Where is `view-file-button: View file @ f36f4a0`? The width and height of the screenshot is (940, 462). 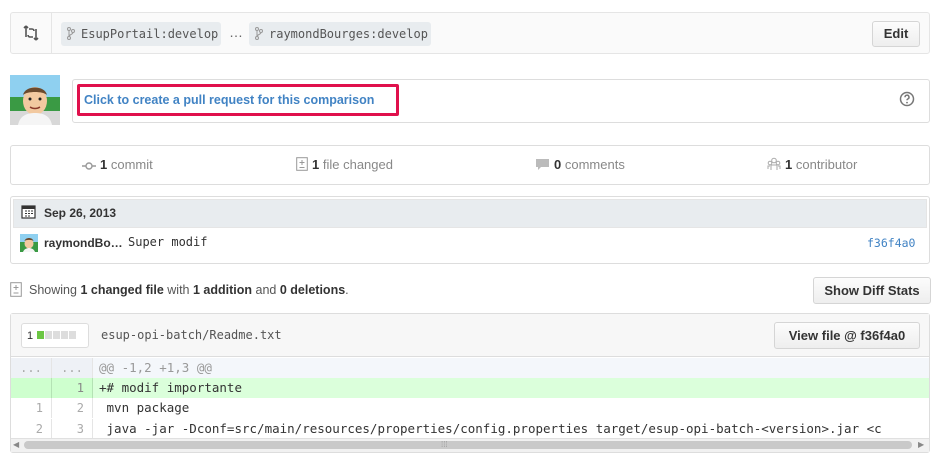 view-file-button: View file @ f36f4a0 is located at coordinates (847, 335).